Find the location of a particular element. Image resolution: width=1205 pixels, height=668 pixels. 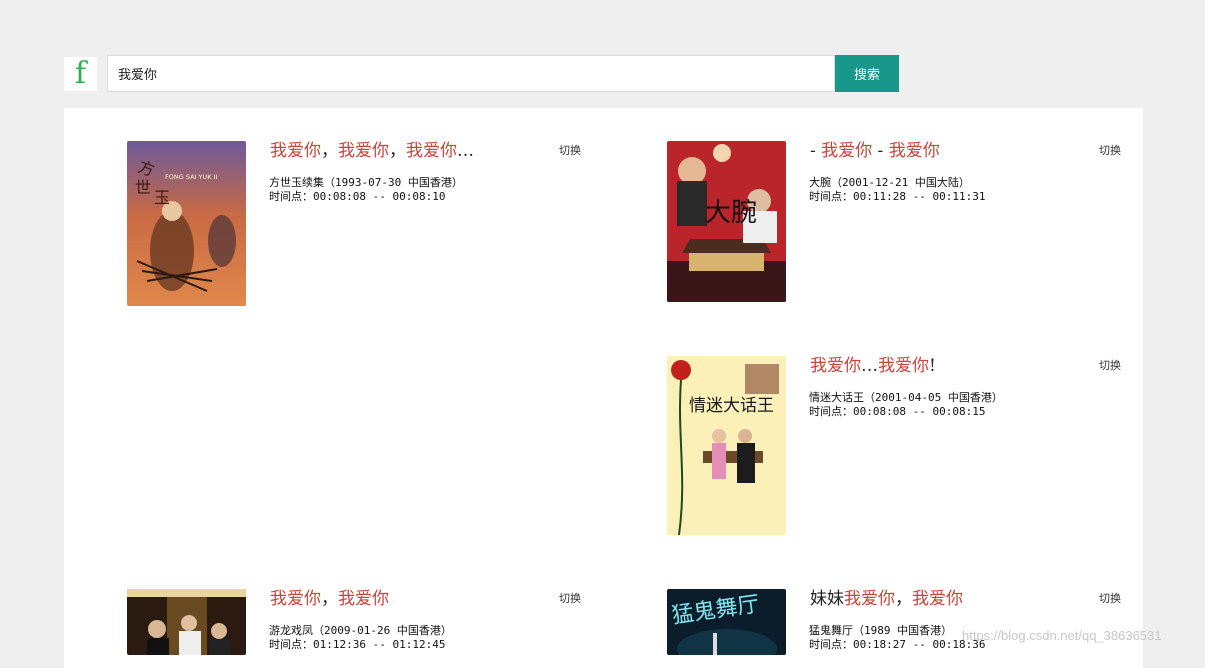

time-range: 时间点：00:11:28 -- 00:11:31 is located at coordinates (897, 196).